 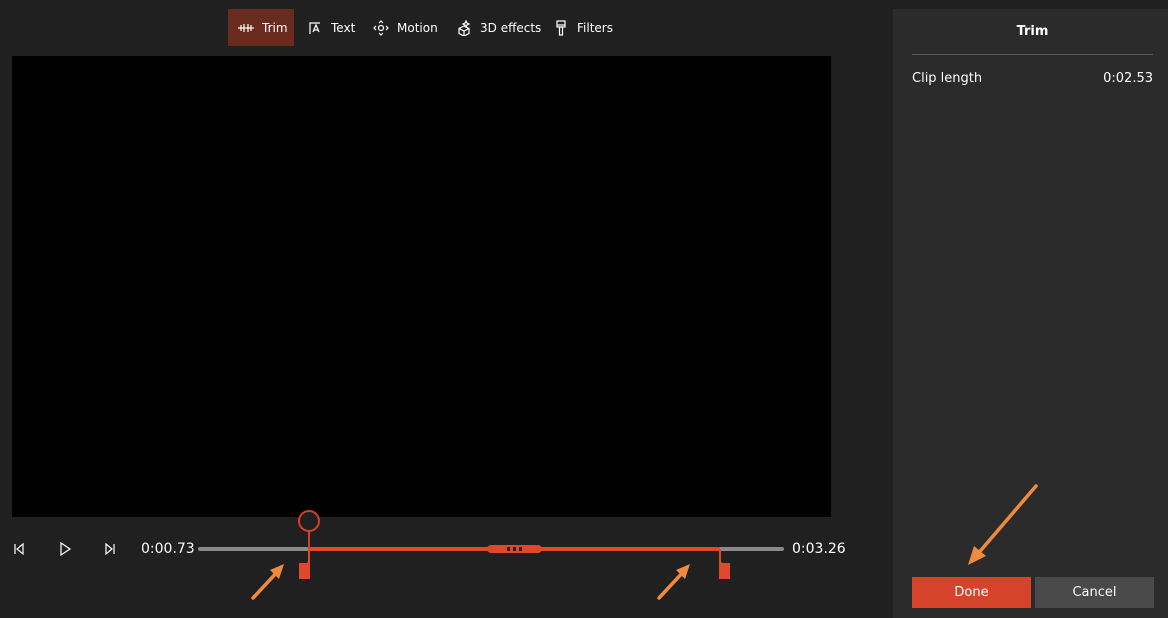 I want to click on play-icon, so click(x=66, y=549).